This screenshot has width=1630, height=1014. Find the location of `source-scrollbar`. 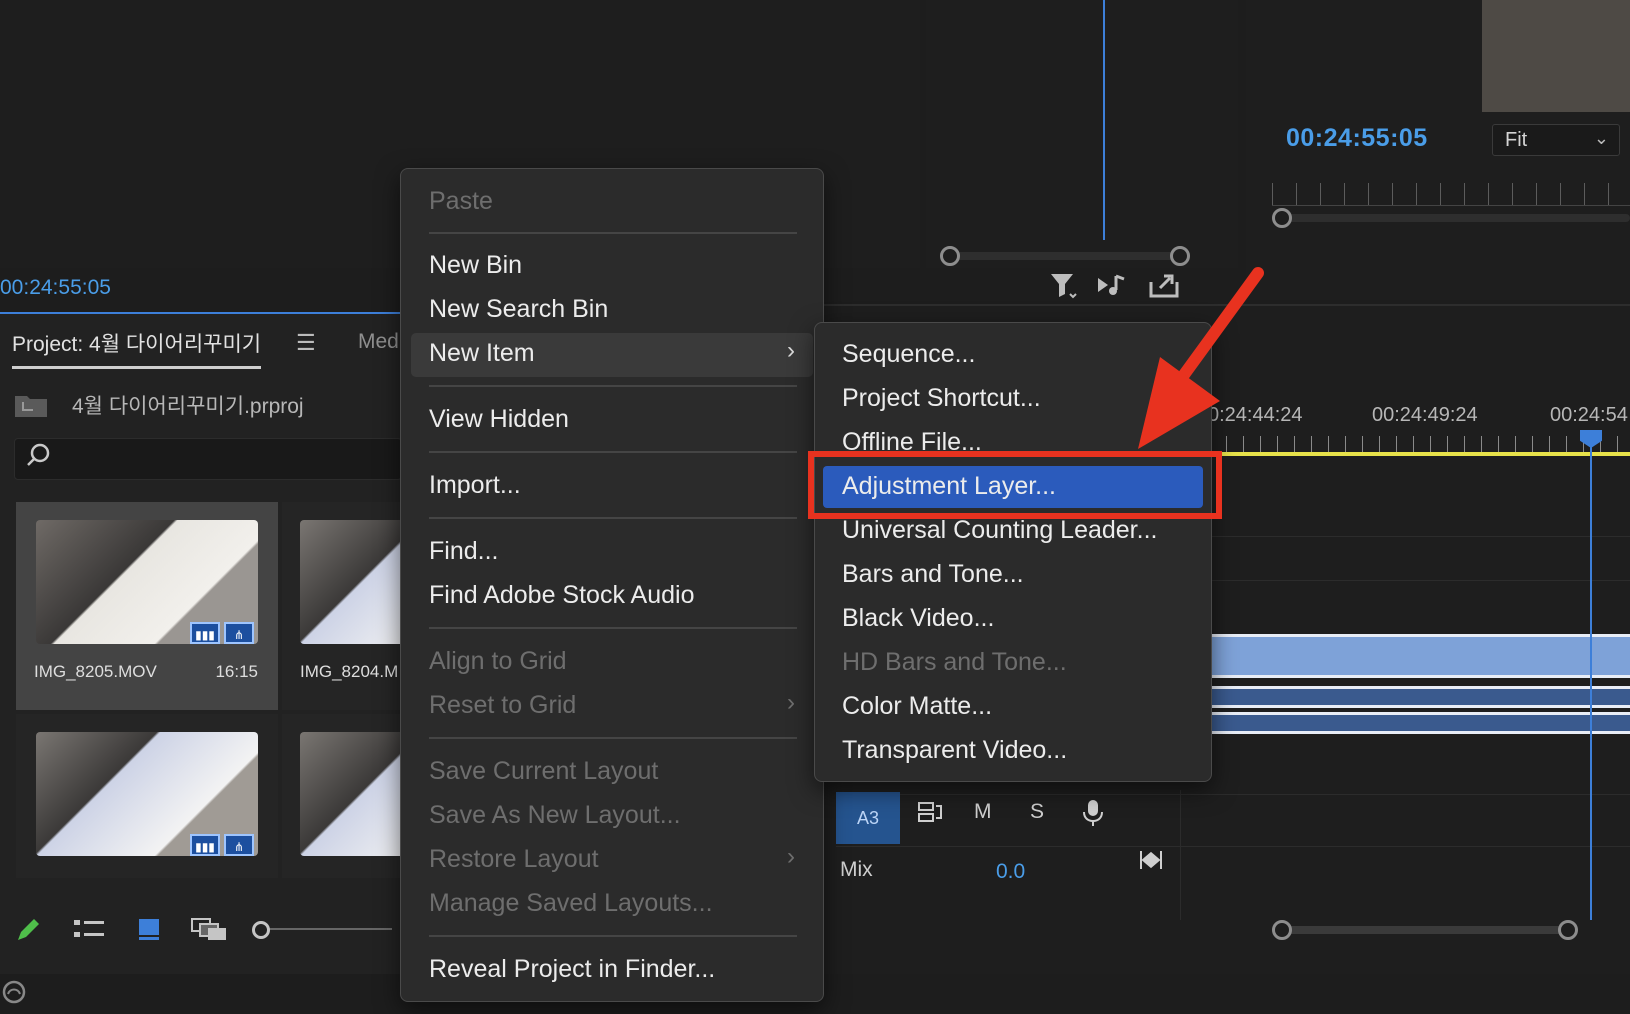

source-scrollbar is located at coordinates (1065, 256).